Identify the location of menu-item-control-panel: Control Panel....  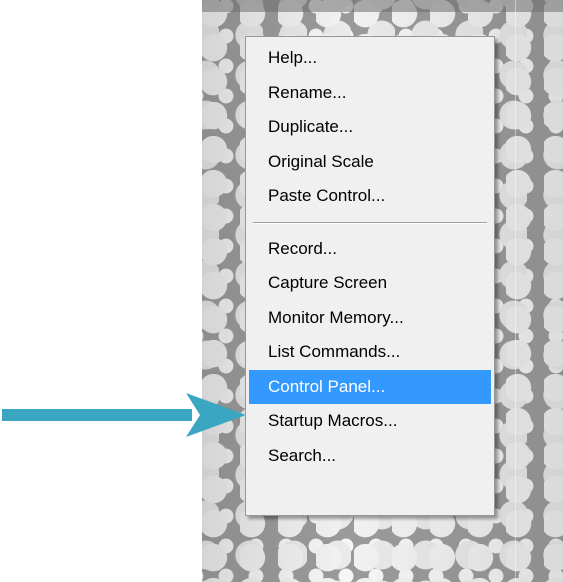
(370, 386).